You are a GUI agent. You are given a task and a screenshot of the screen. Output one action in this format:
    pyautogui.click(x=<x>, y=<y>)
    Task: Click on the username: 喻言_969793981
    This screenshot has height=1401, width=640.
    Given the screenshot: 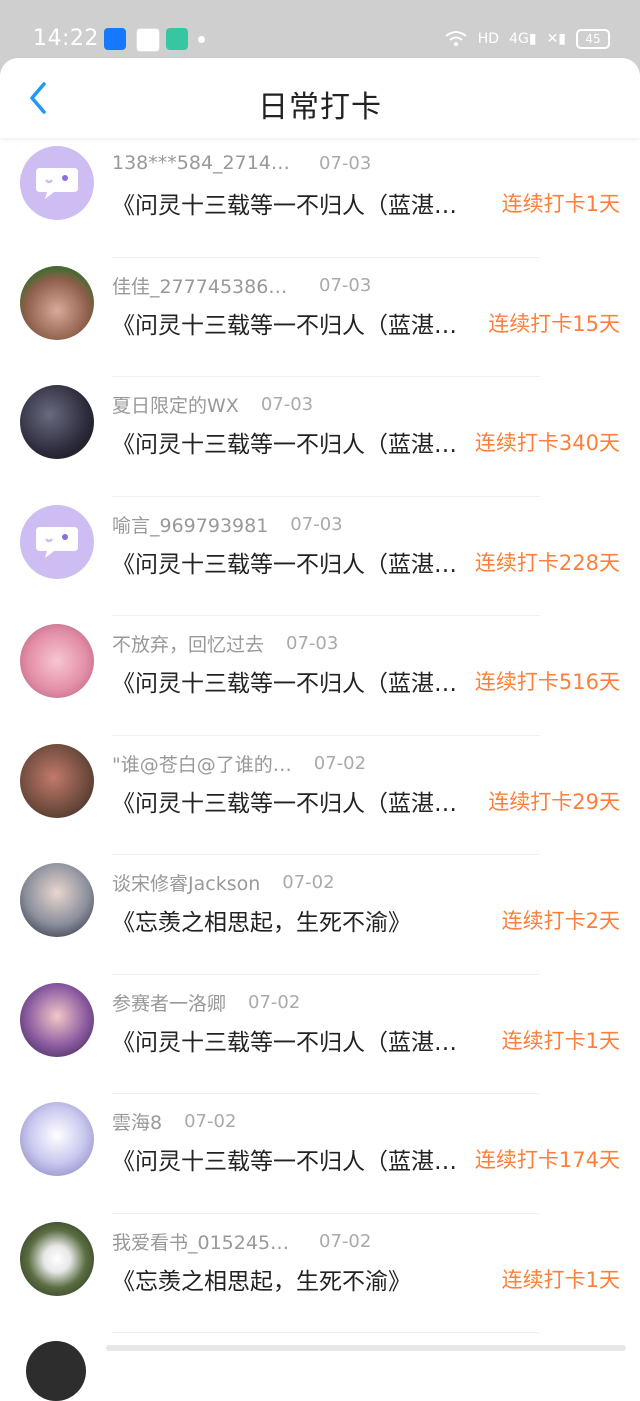 What is the action you would take?
    pyautogui.click(x=190, y=525)
    